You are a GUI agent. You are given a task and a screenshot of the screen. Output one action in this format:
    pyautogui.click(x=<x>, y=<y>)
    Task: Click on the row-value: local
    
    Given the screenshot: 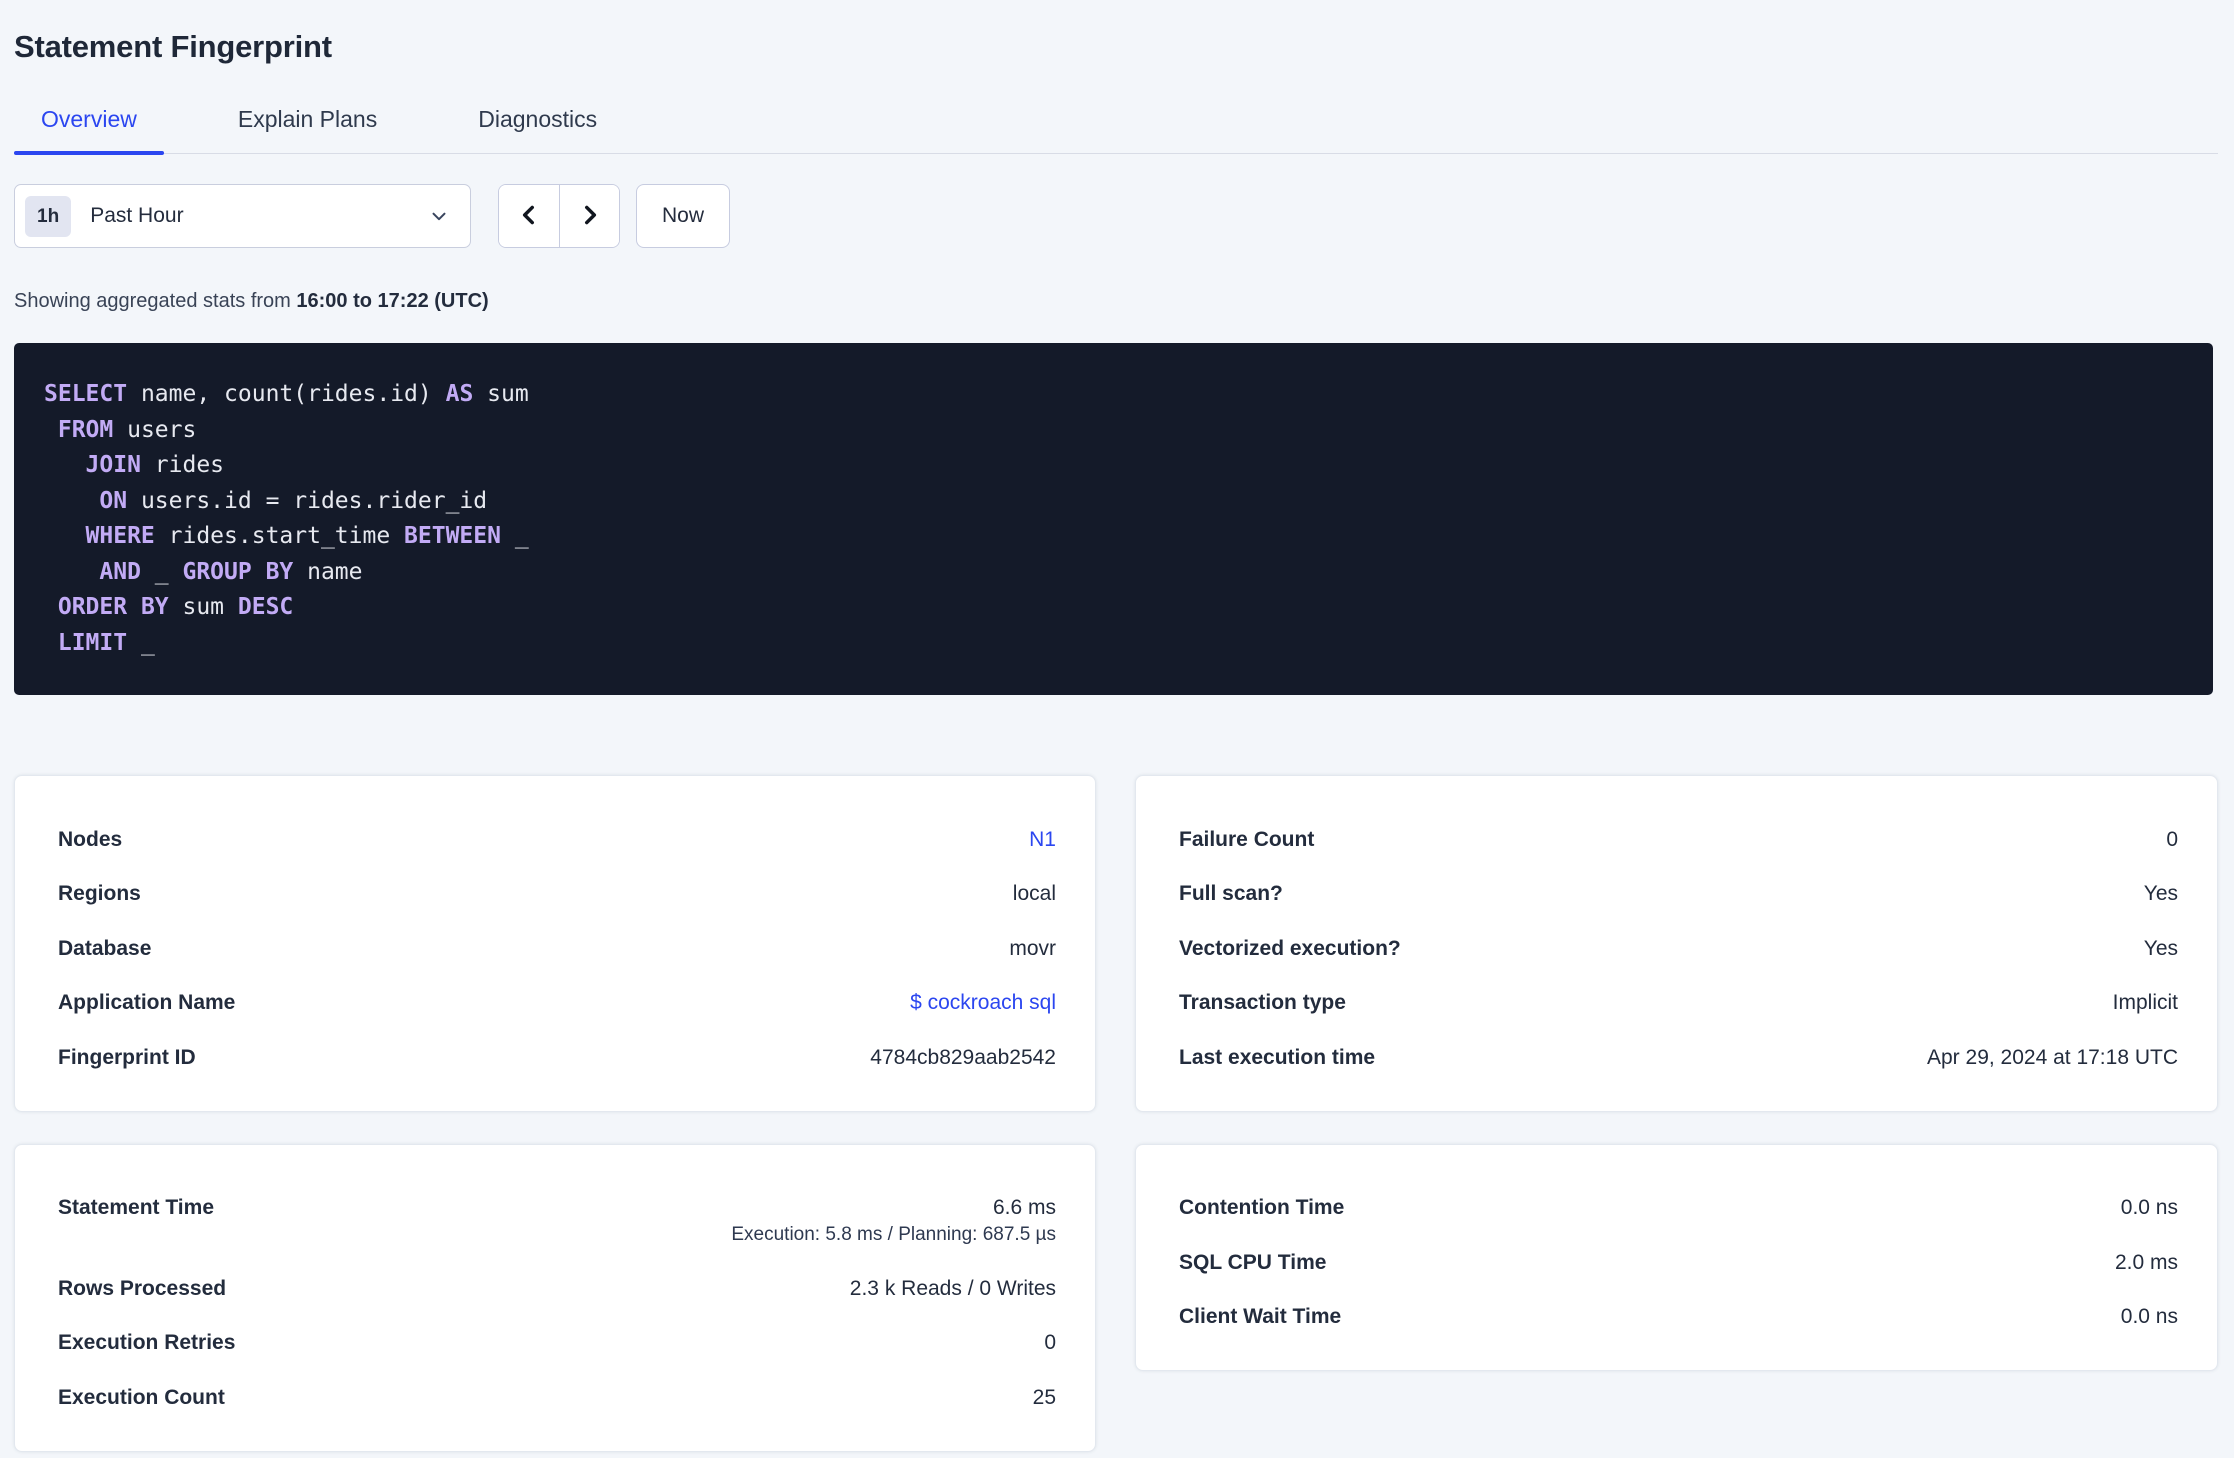 What is the action you would take?
    pyautogui.click(x=1034, y=893)
    